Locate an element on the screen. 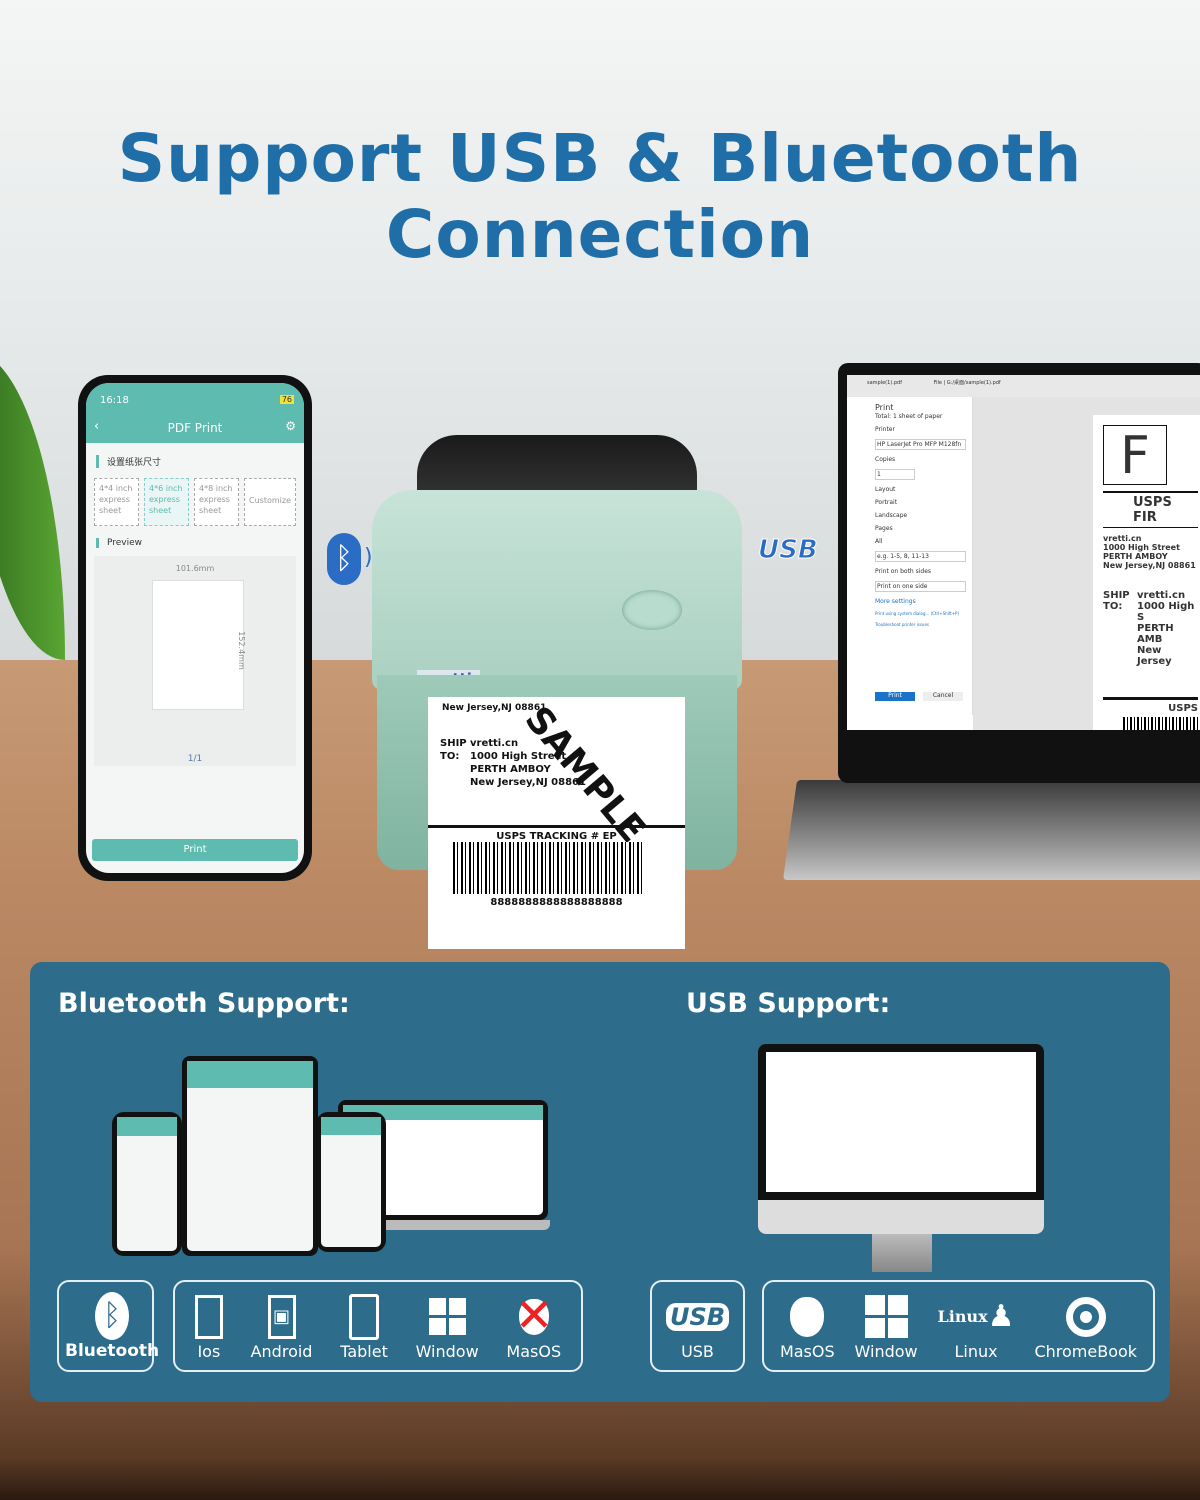  more-settings-link: More settings is located at coordinates (920, 601).